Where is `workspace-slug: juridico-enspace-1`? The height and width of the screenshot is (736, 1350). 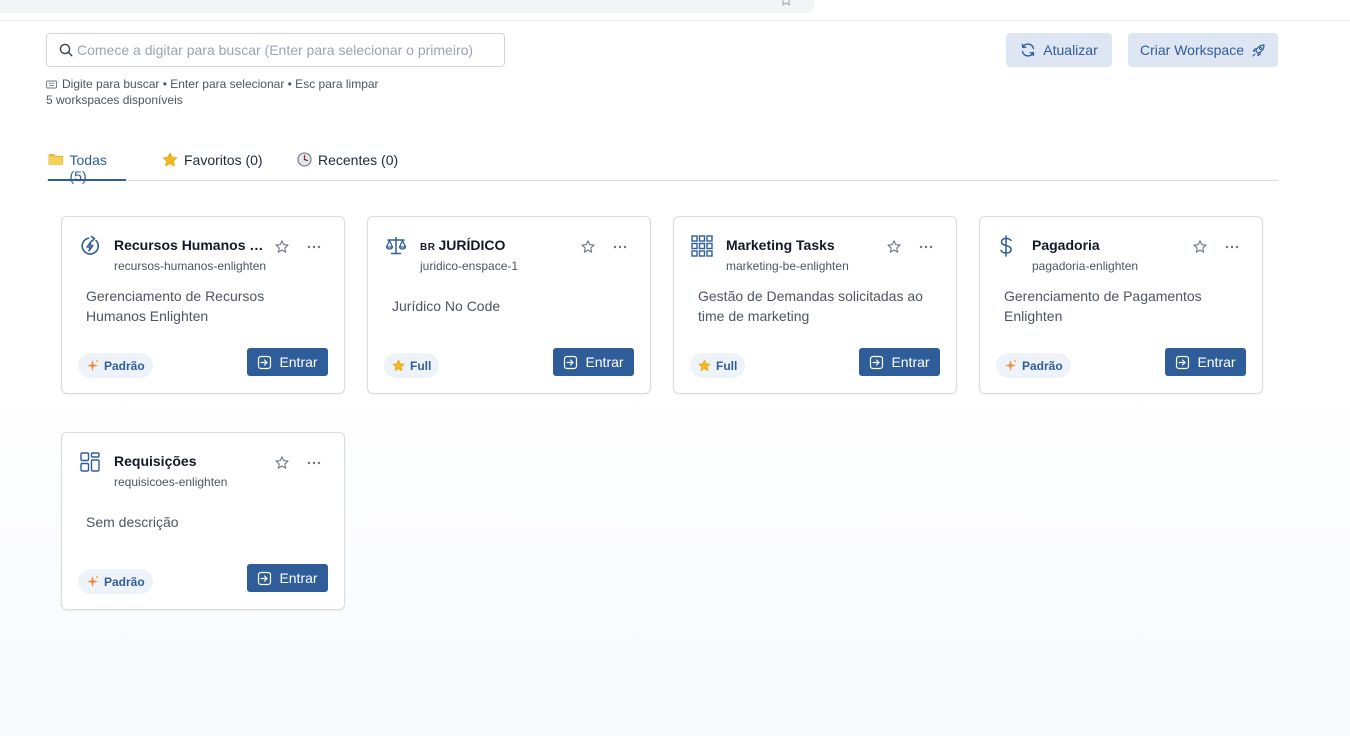
workspace-slug: juridico-enspace-1 is located at coordinates (469, 266).